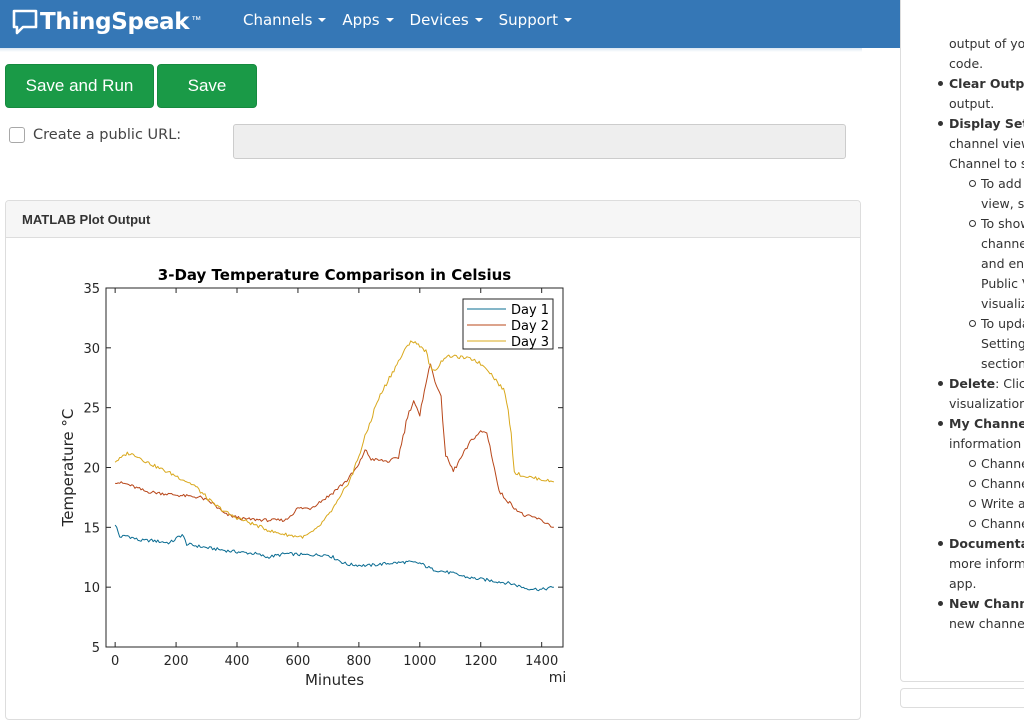  I want to click on nav-channels: Channels, so click(285, 20).